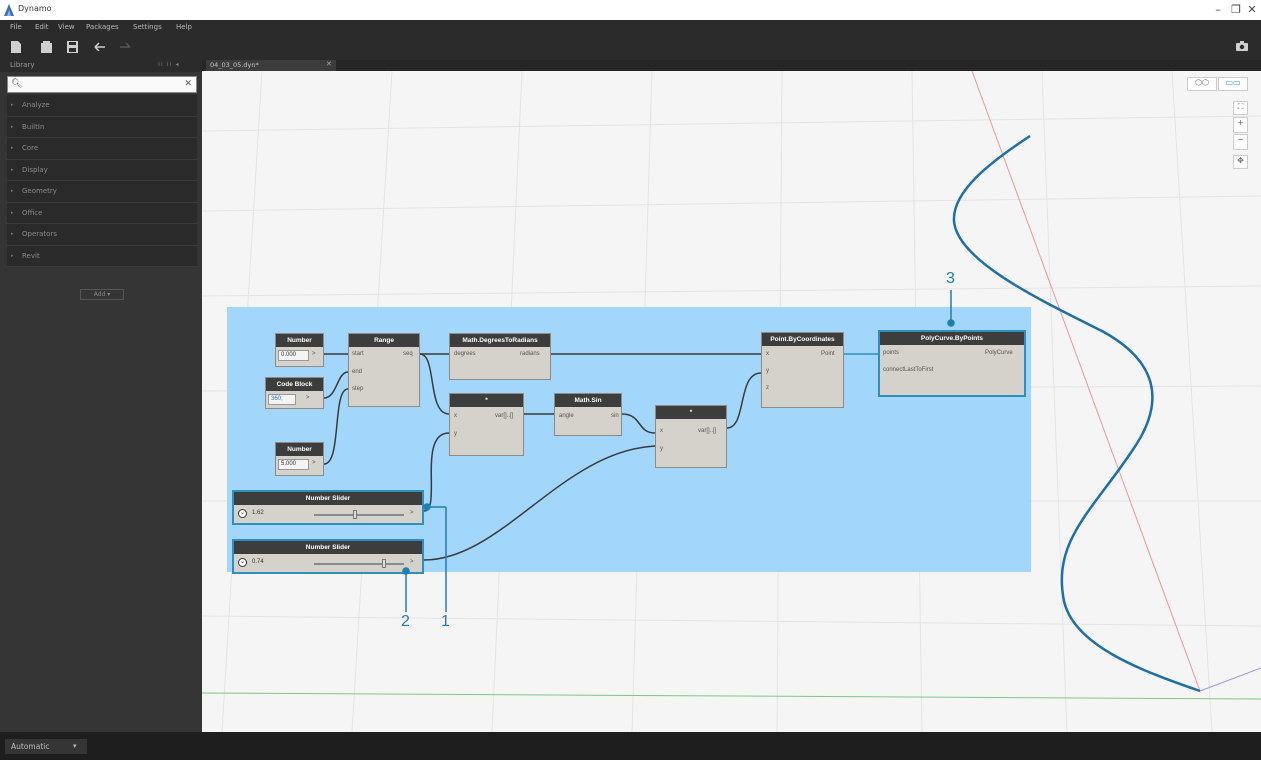  I want to click on search-icon: 🔍︎, so click(17, 84).